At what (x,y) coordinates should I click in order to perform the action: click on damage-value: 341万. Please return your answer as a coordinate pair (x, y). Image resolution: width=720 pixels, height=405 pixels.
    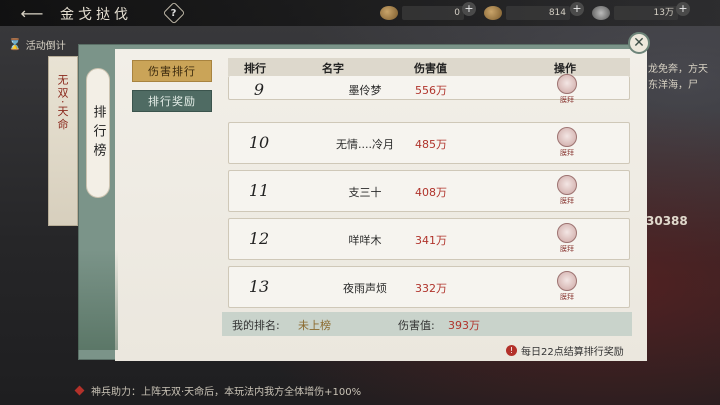
    Looking at the image, I should click on (431, 240).